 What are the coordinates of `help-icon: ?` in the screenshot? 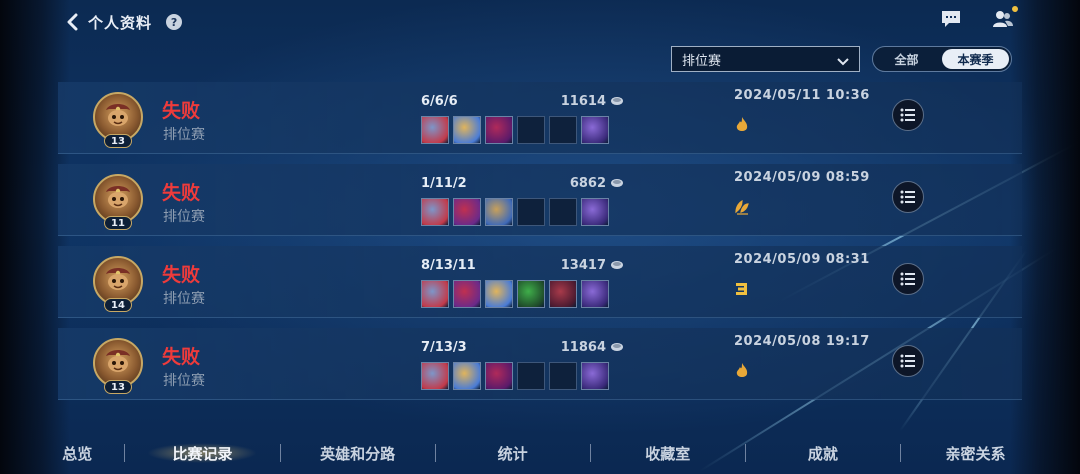 It's located at (174, 22).